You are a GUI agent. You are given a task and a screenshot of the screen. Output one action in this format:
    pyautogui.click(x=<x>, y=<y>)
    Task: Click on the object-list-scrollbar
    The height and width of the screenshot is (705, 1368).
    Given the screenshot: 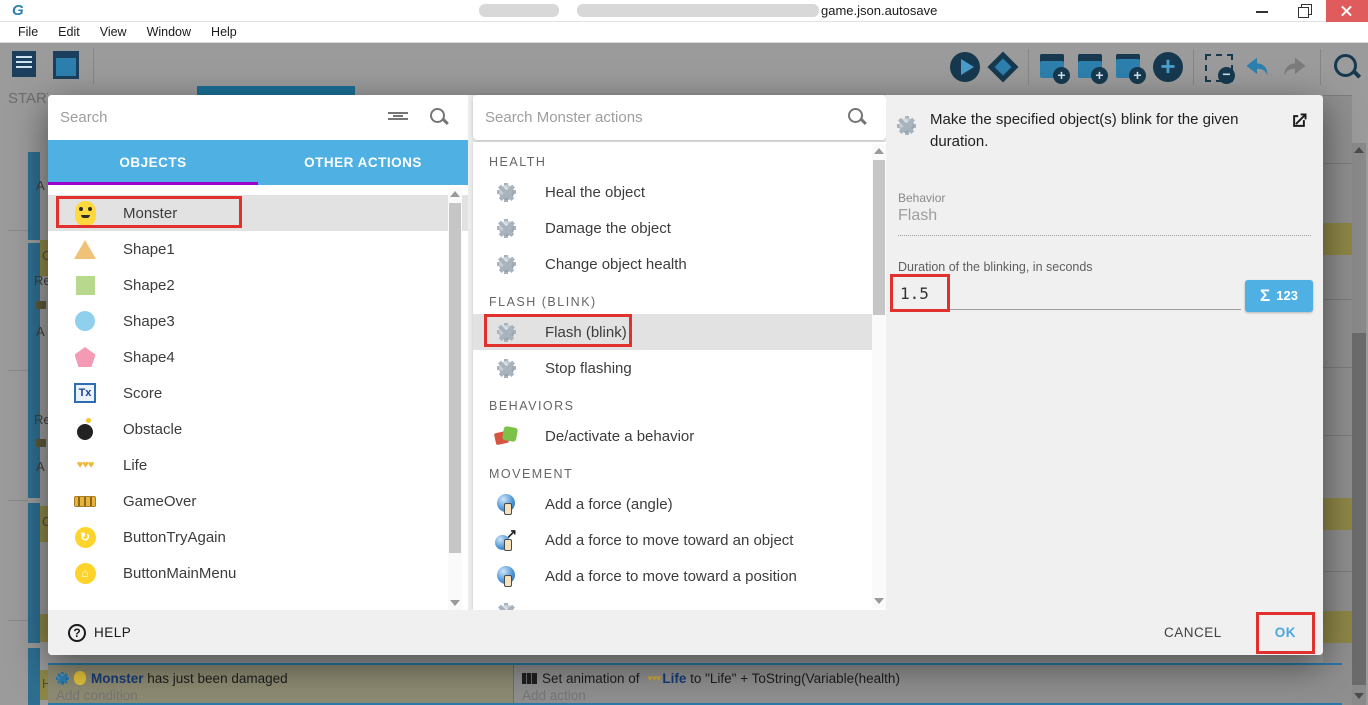 What is the action you would take?
    pyautogui.click(x=455, y=398)
    